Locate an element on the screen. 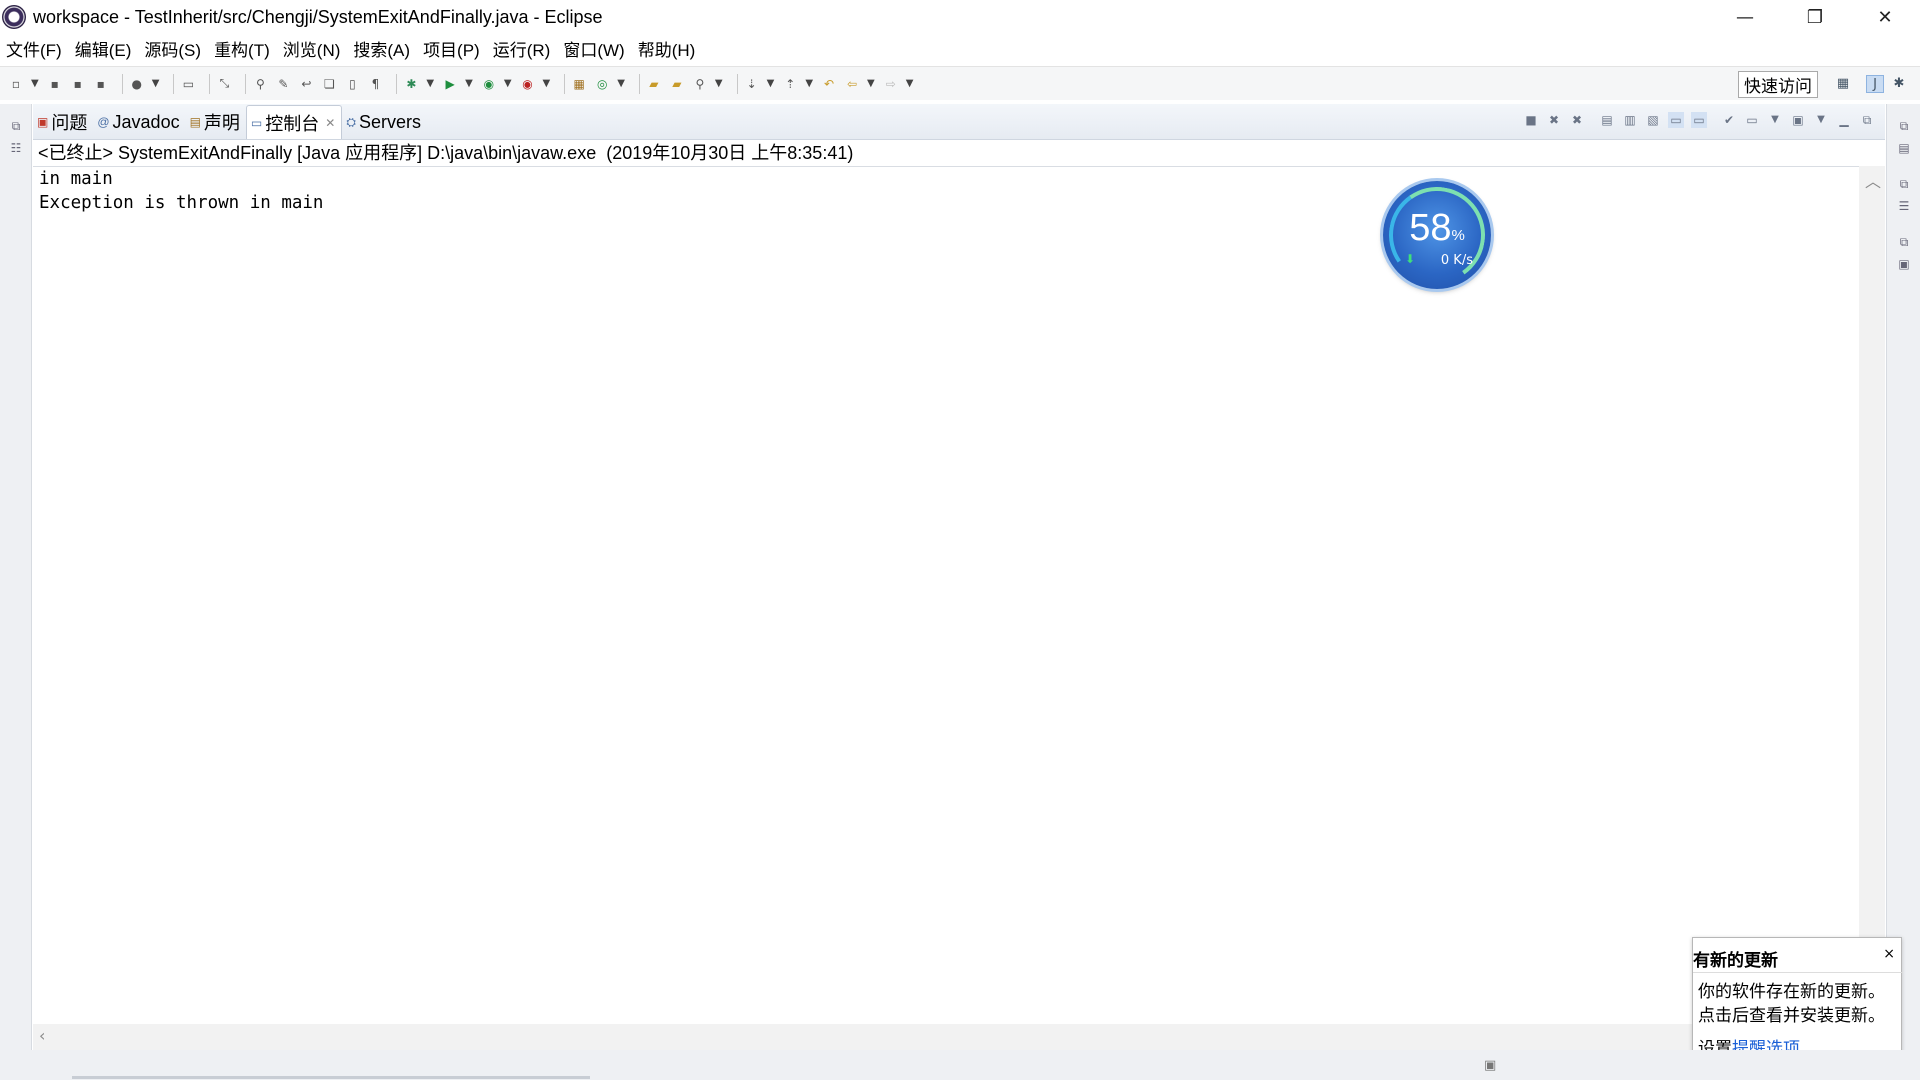 This screenshot has width=1920, height=1080. external-tools-dropdown-icon: ▼ is located at coordinates (547, 83).